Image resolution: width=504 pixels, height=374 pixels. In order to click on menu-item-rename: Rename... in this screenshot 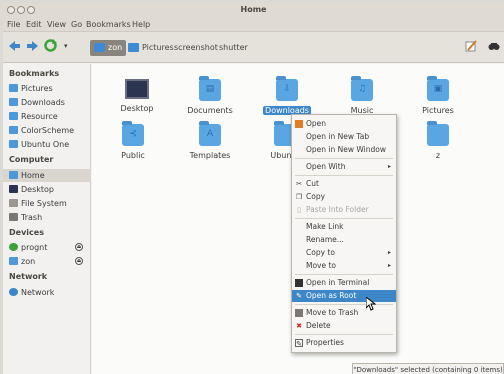, I will do `click(344, 240)`.